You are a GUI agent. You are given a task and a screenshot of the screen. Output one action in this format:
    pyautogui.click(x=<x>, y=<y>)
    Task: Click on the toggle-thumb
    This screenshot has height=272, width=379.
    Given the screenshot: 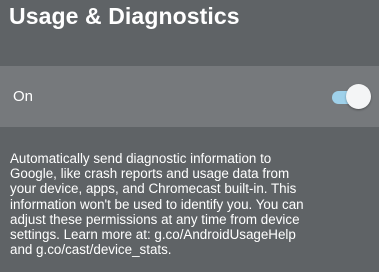 What is the action you would take?
    pyautogui.click(x=358, y=96)
    